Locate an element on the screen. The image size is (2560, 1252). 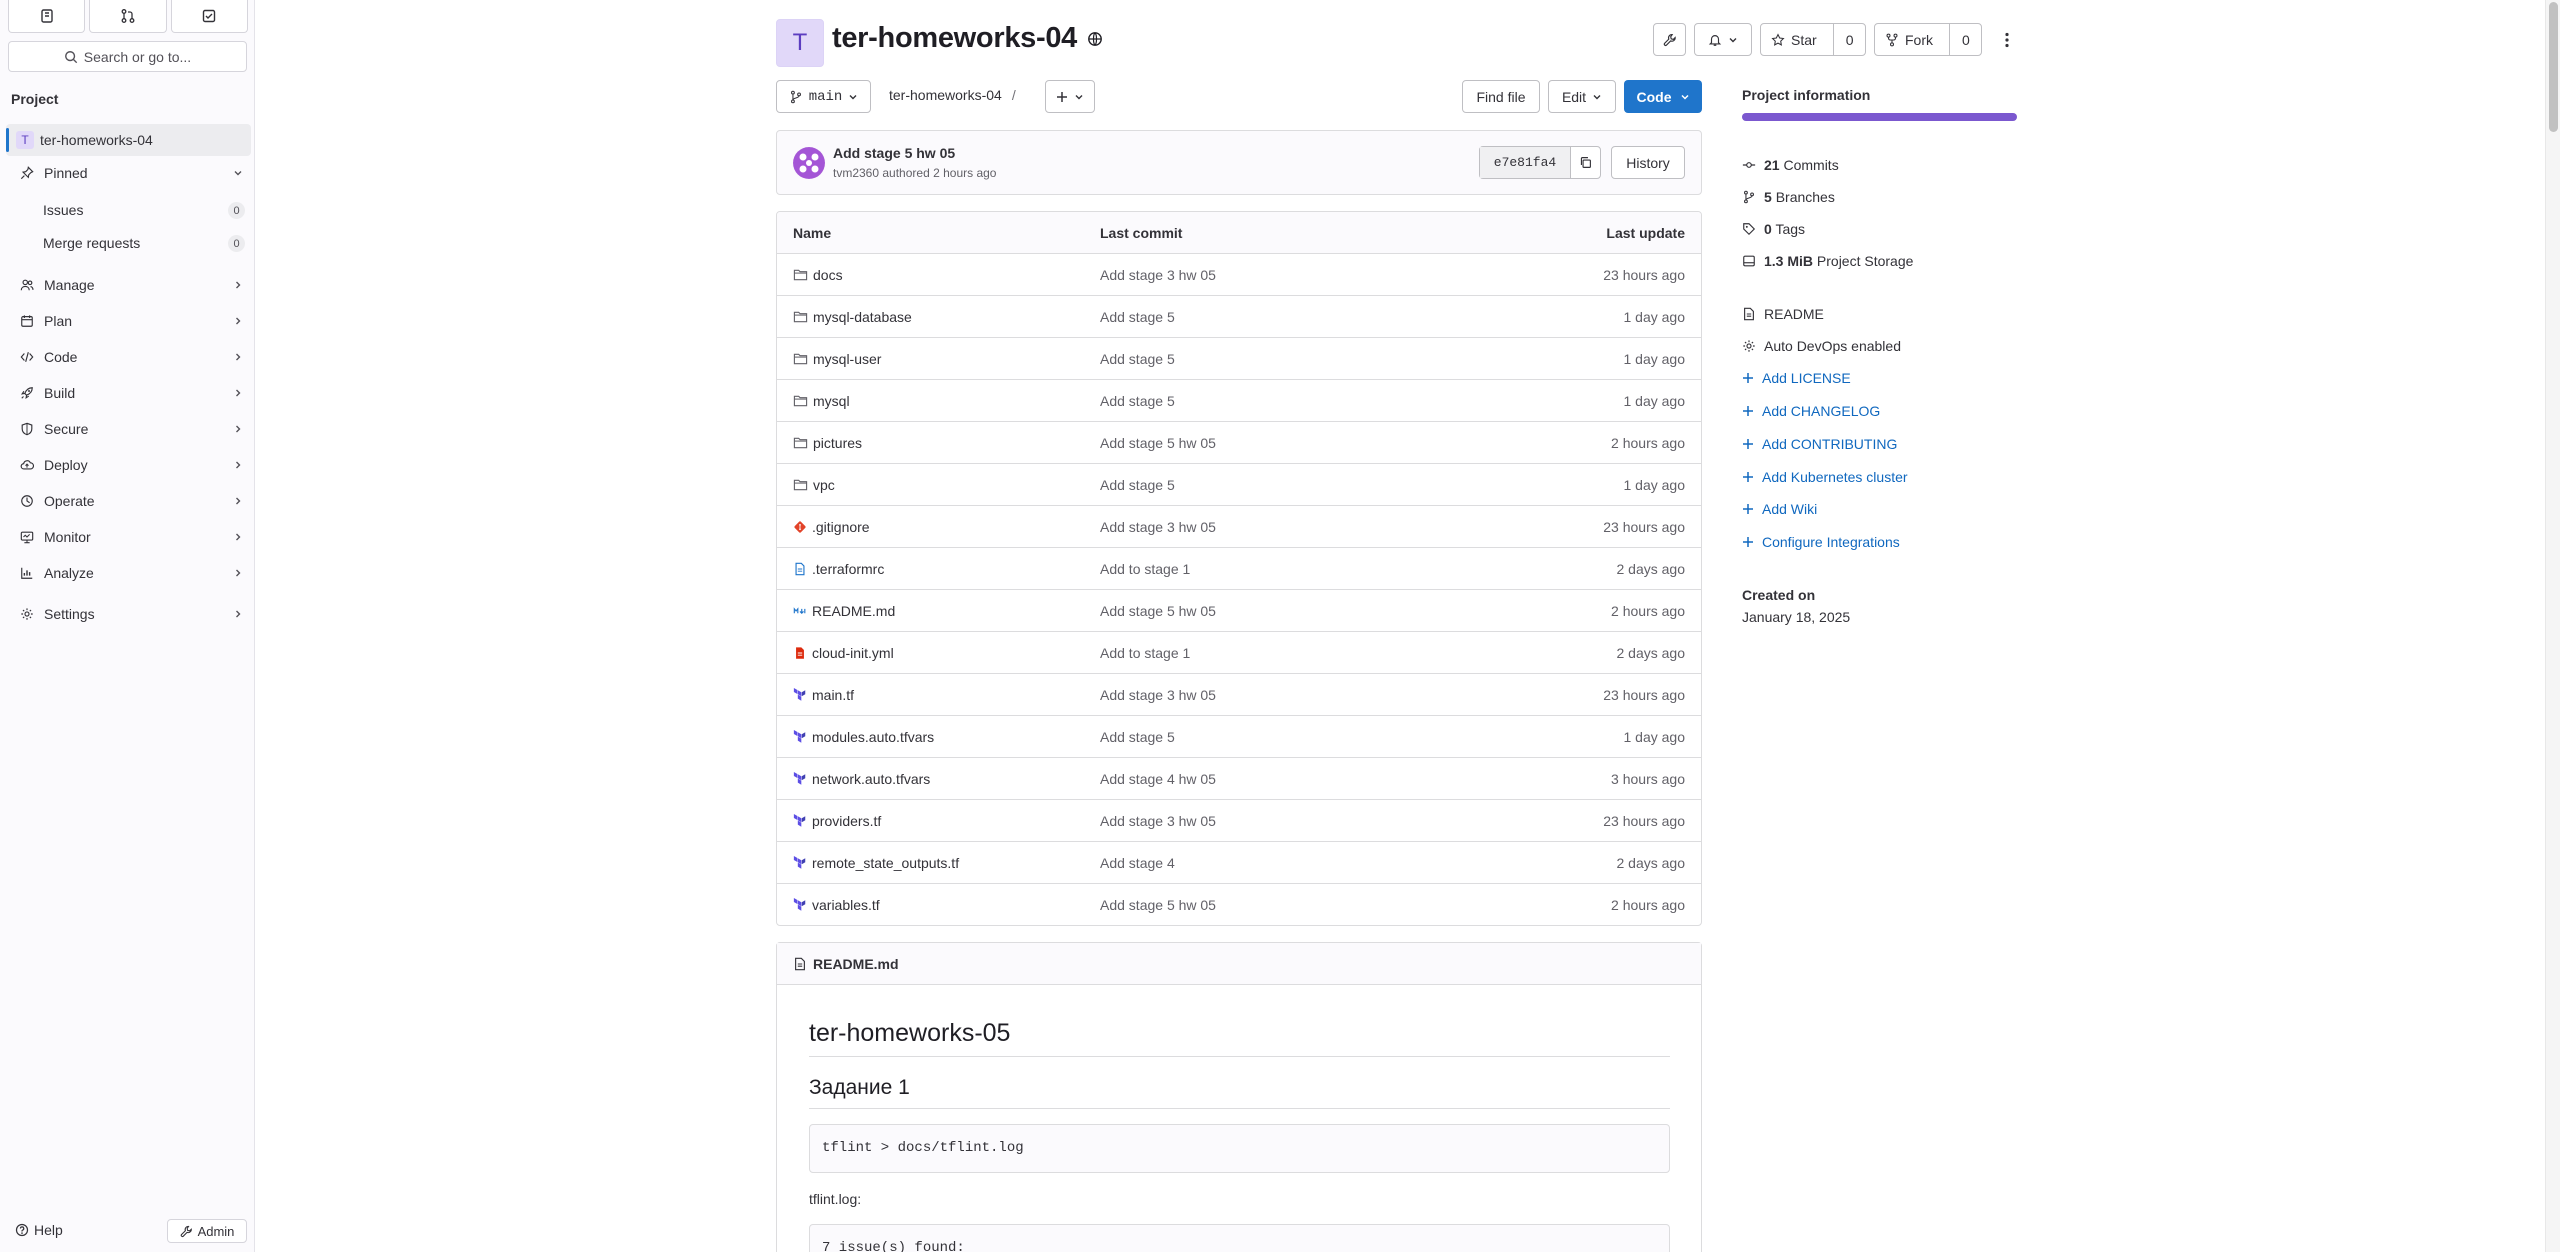
table-row: main.tf Add stage 3 hw 05 23 hours ago is located at coordinates (1239, 695).